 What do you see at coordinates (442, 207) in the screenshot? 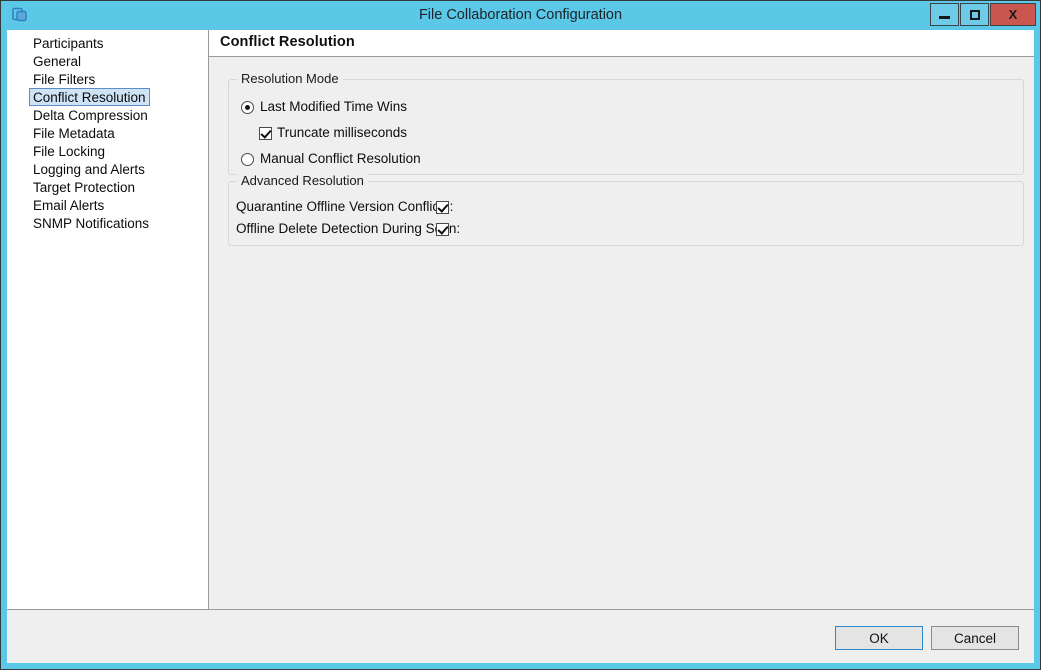
I see `checkbox-quarantine-offline-version-conflicts` at bounding box center [442, 207].